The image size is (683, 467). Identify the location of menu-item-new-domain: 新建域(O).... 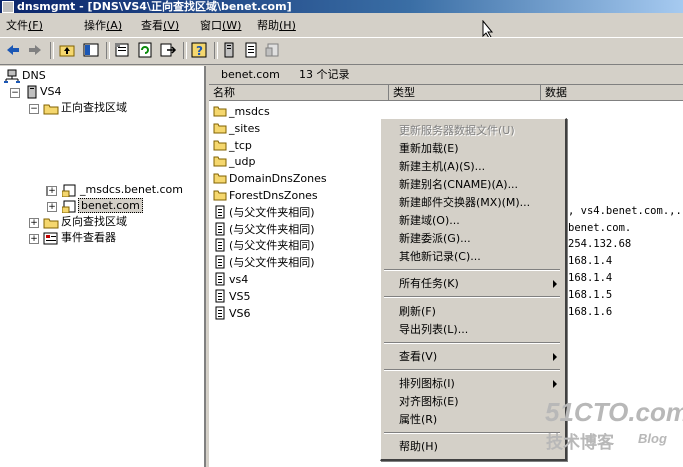
(429, 220).